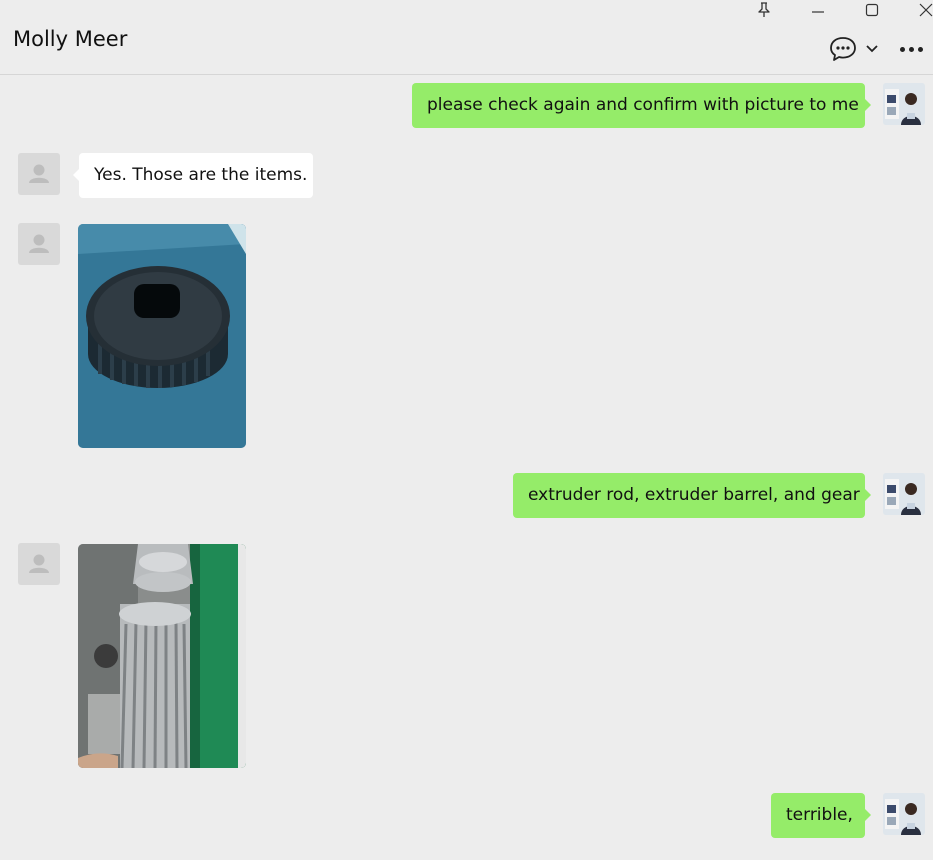 The image size is (933, 860). I want to click on more-button, so click(913, 49).